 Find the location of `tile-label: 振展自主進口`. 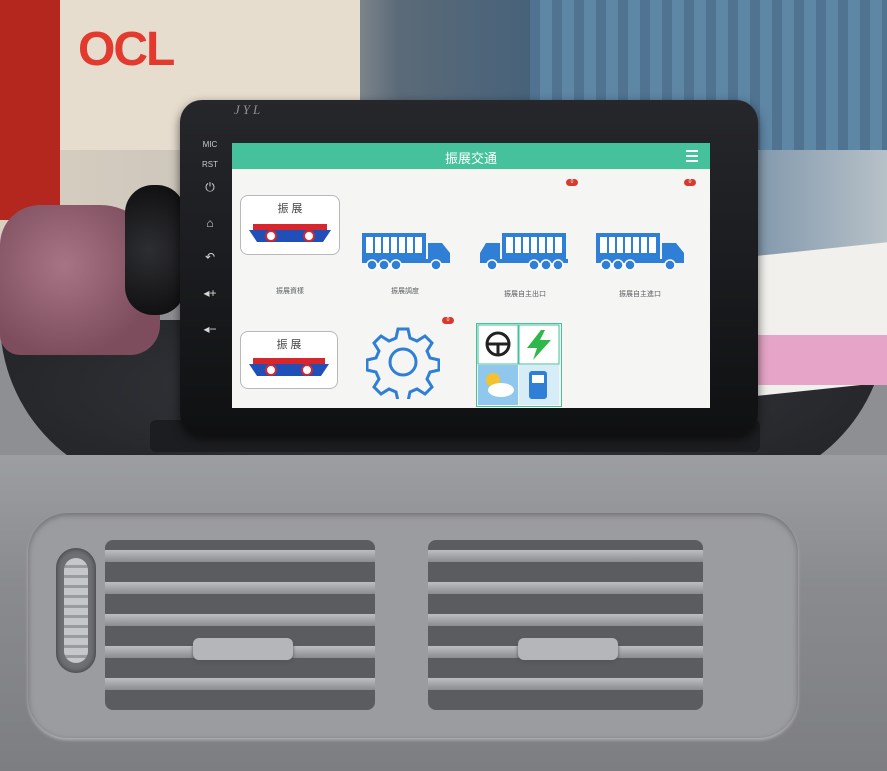

tile-label: 振展自主進口 is located at coordinates (640, 294).